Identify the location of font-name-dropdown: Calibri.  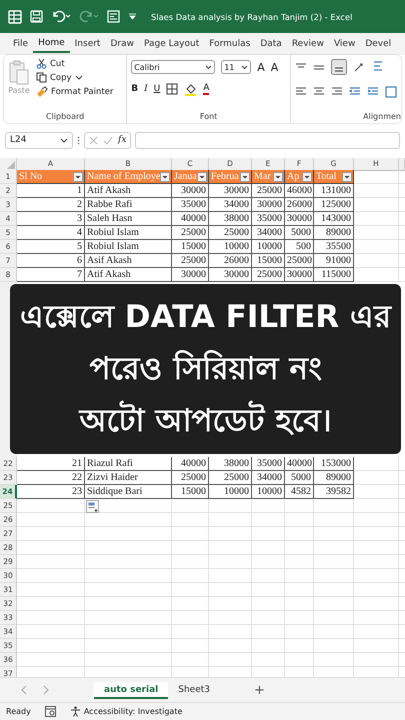
(173, 67).